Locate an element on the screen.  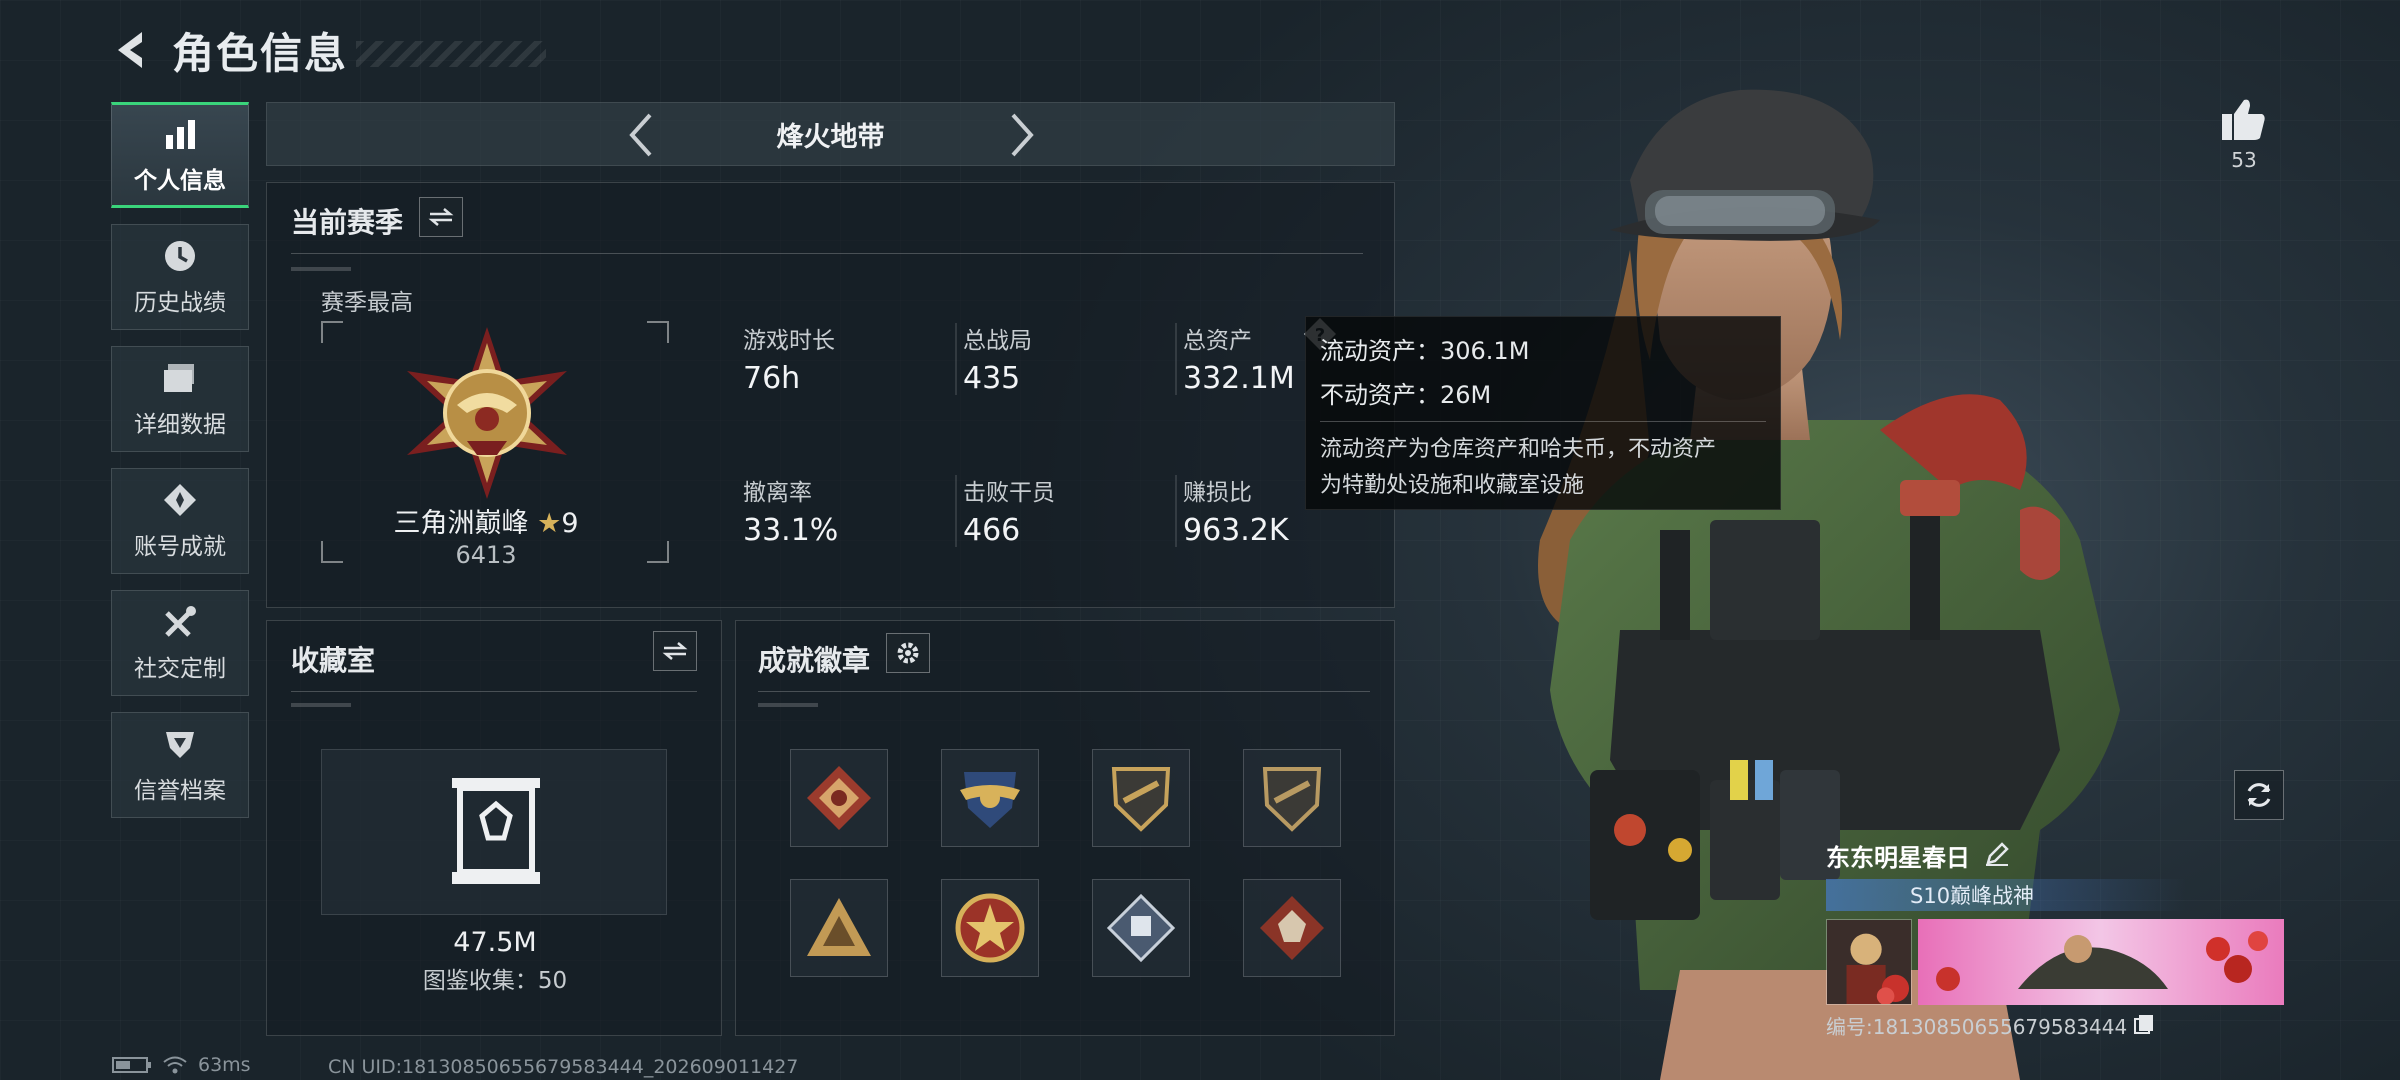
stat-label: 撤离率 is located at coordinates (777, 493).